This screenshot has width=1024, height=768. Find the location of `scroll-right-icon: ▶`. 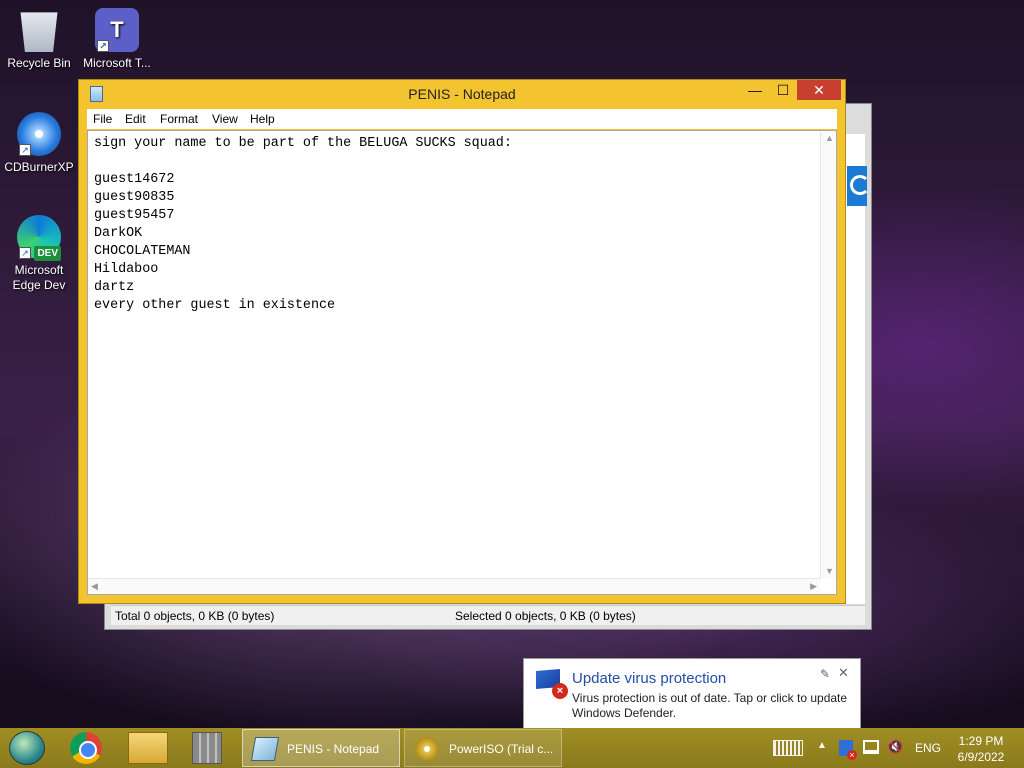

scroll-right-icon: ▶ is located at coordinates (813, 586).